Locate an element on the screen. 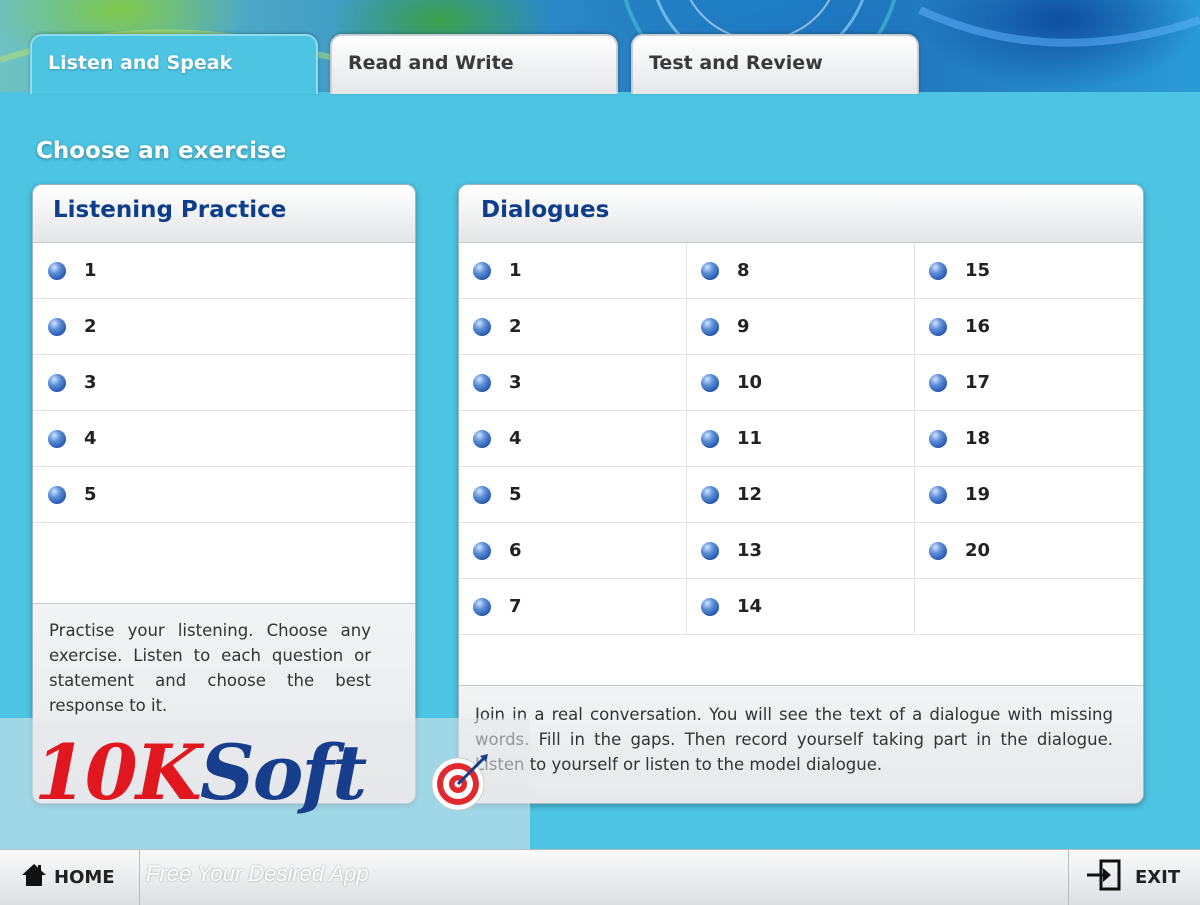 The image size is (1200, 905). item-label: 8 is located at coordinates (743, 270).